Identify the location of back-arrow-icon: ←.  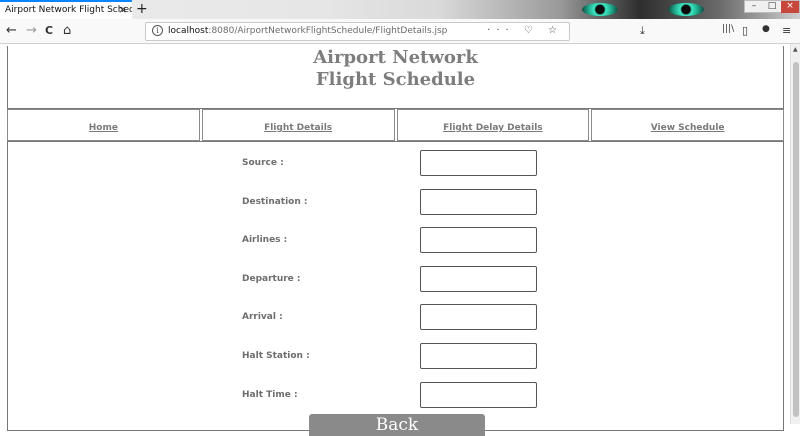
(11, 31).